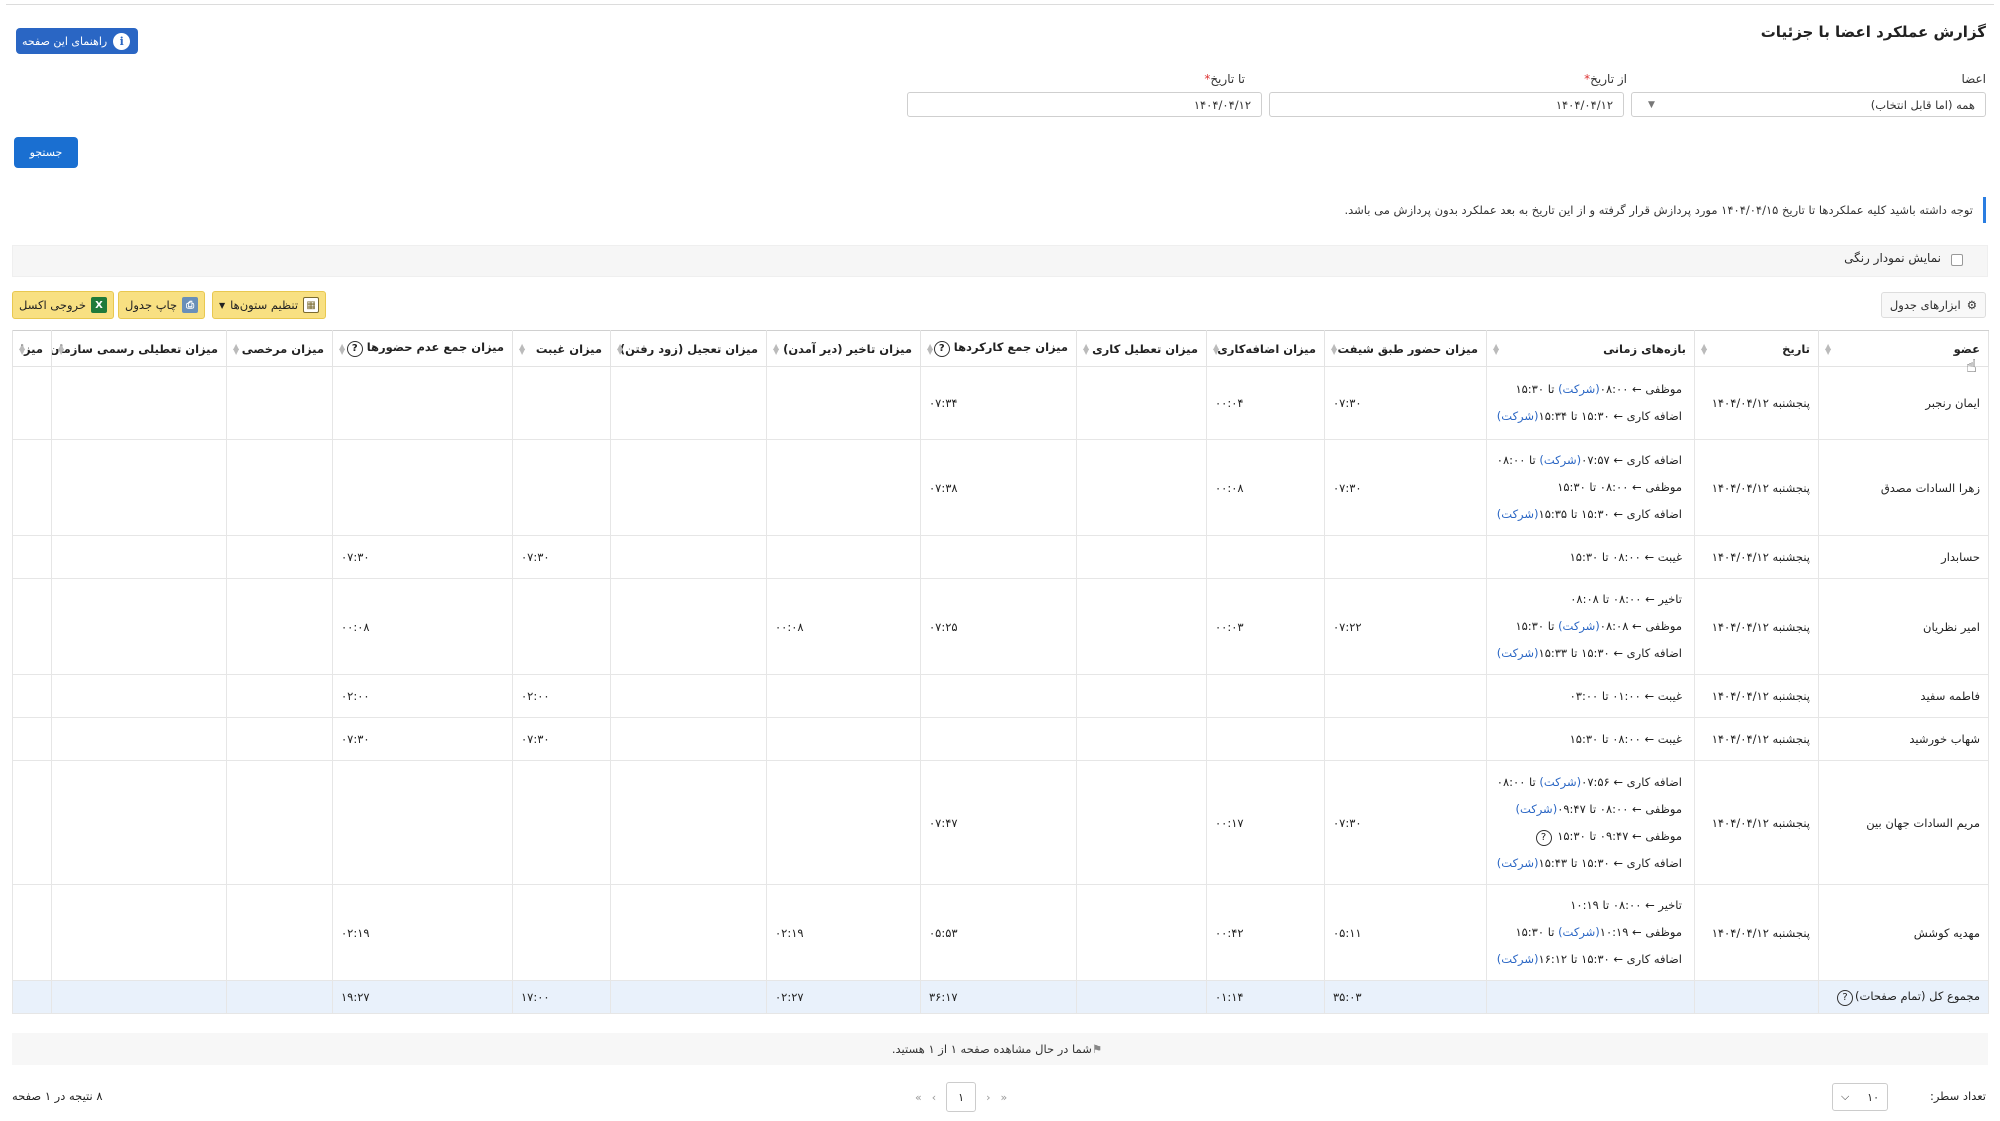 The image size is (2000, 1121). Describe the element at coordinates (918, 1097) in the screenshot. I see `first-page-button: «` at that location.